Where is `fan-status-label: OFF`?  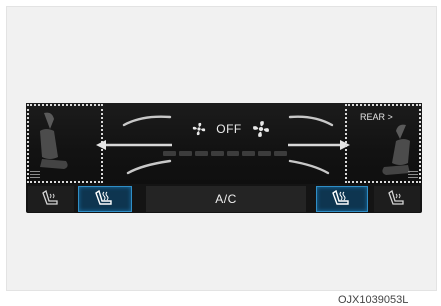
fan-status-label: OFF is located at coordinates (229, 129).